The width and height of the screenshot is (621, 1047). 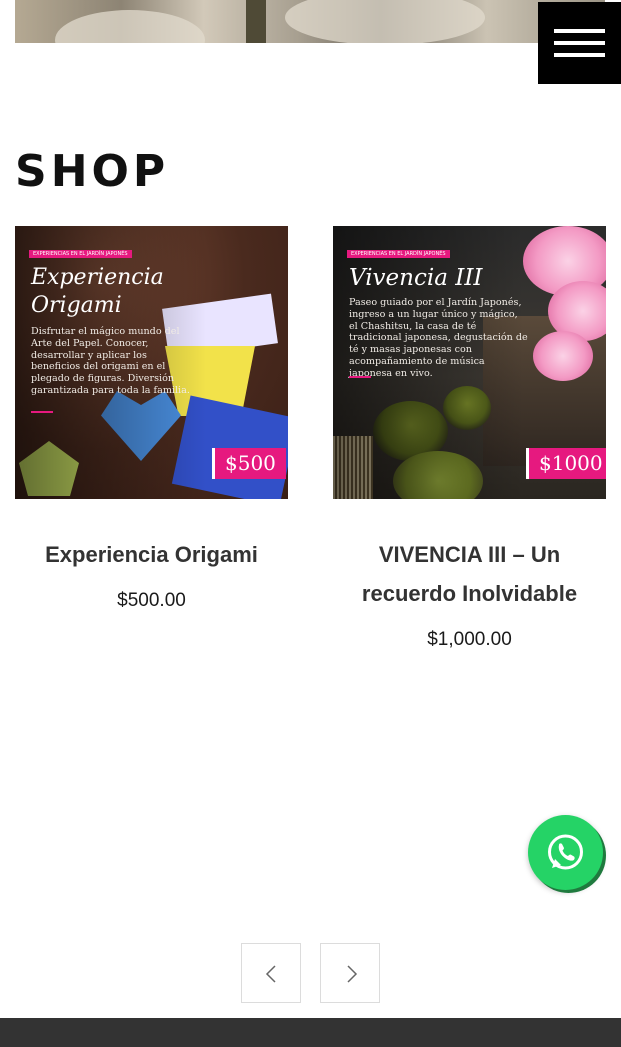 What do you see at coordinates (151, 554) in the screenshot?
I see `product-name-link: Experiencia Origami` at bounding box center [151, 554].